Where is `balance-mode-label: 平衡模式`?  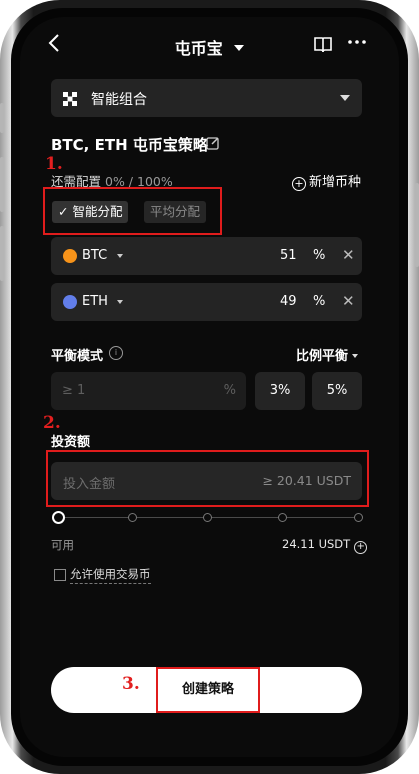
balance-mode-label: 平衡模式 is located at coordinates (77, 356).